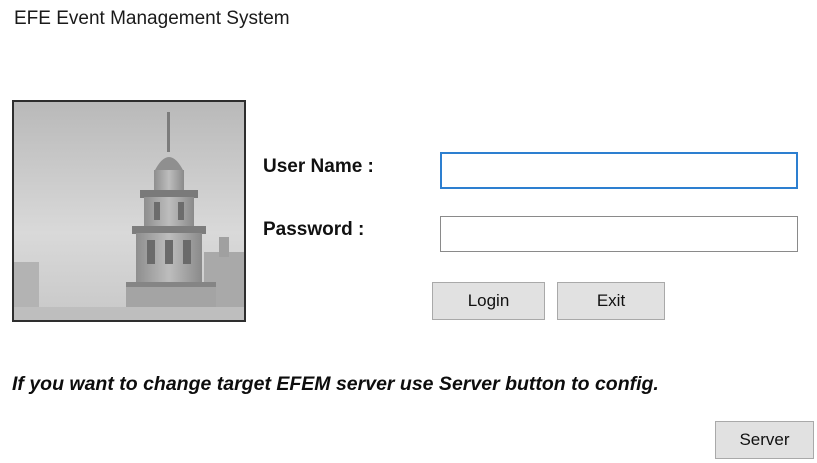 Image resolution: width=817 pixels, height=463 pixels. I want to click on server-button: Server, so click(764, 440).